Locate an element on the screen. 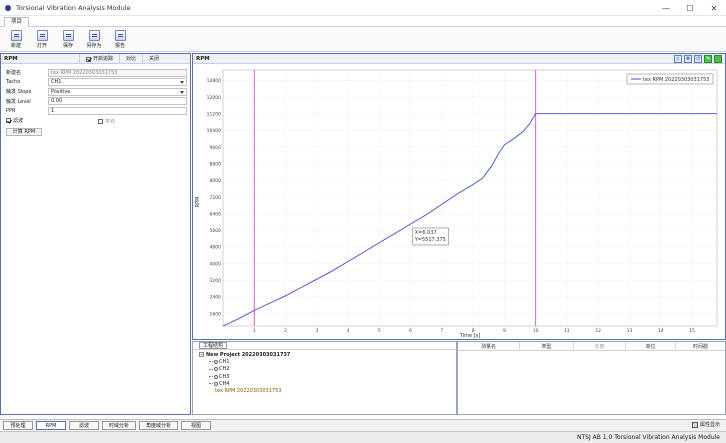 The width and height of the screenshot is (726, 443). tab-rpm: RPM is located at coordinates (51, 425).